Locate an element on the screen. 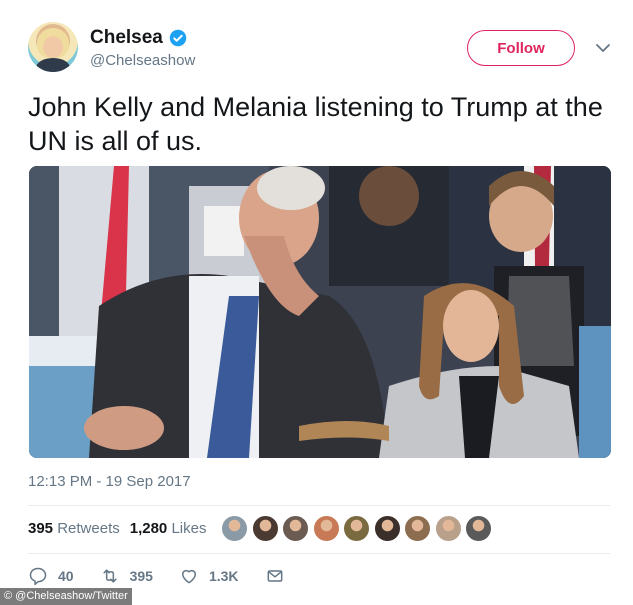  chevron-down-icon is located at coordinates (603, 48).